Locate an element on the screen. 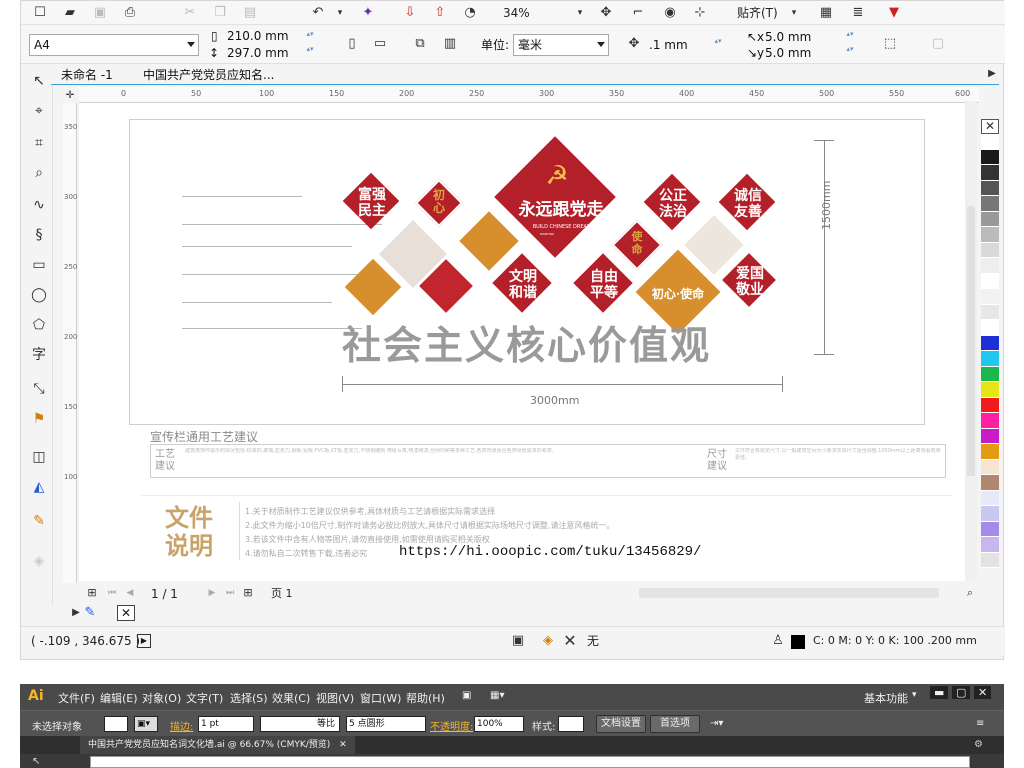 This screenshot has height=768, width=1024. minimize-icon: ▬ is located at coordinates (939, 692).